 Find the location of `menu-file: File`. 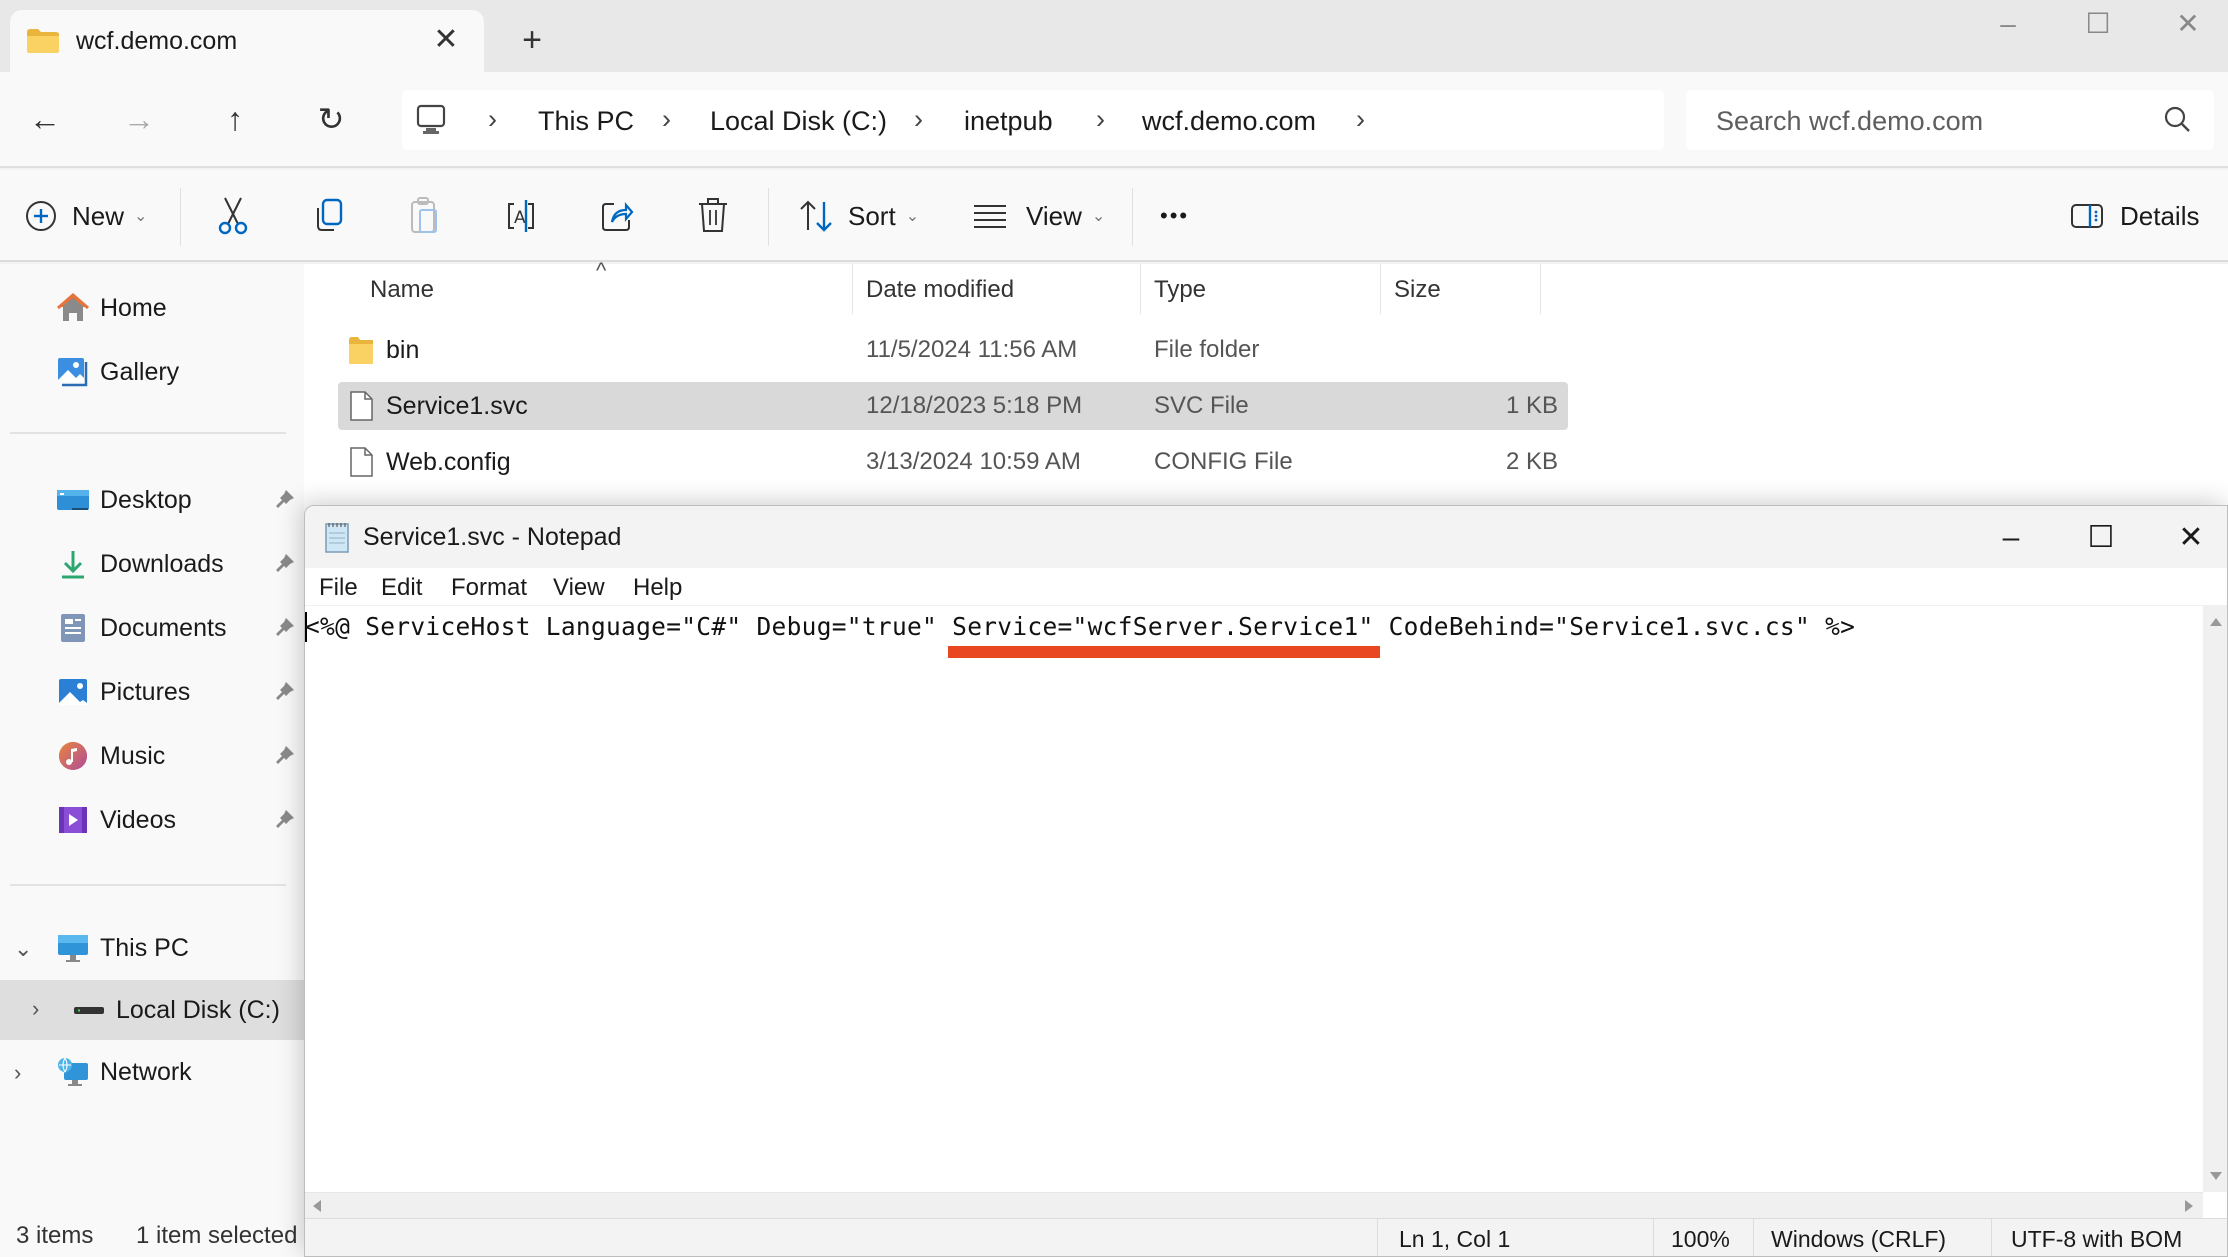

menu-file: File is located at coordinates (338, 588).